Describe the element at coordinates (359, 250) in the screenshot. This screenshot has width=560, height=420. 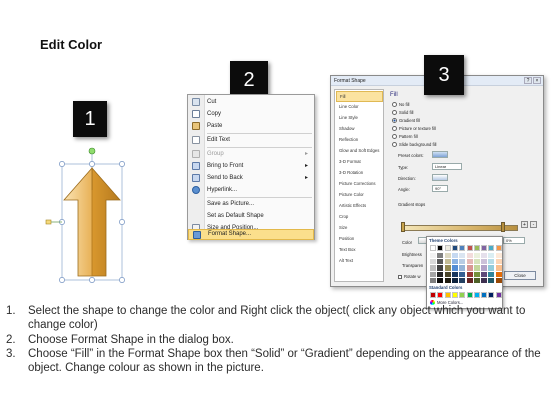
I see `category-text-box: Text Box` at that location.